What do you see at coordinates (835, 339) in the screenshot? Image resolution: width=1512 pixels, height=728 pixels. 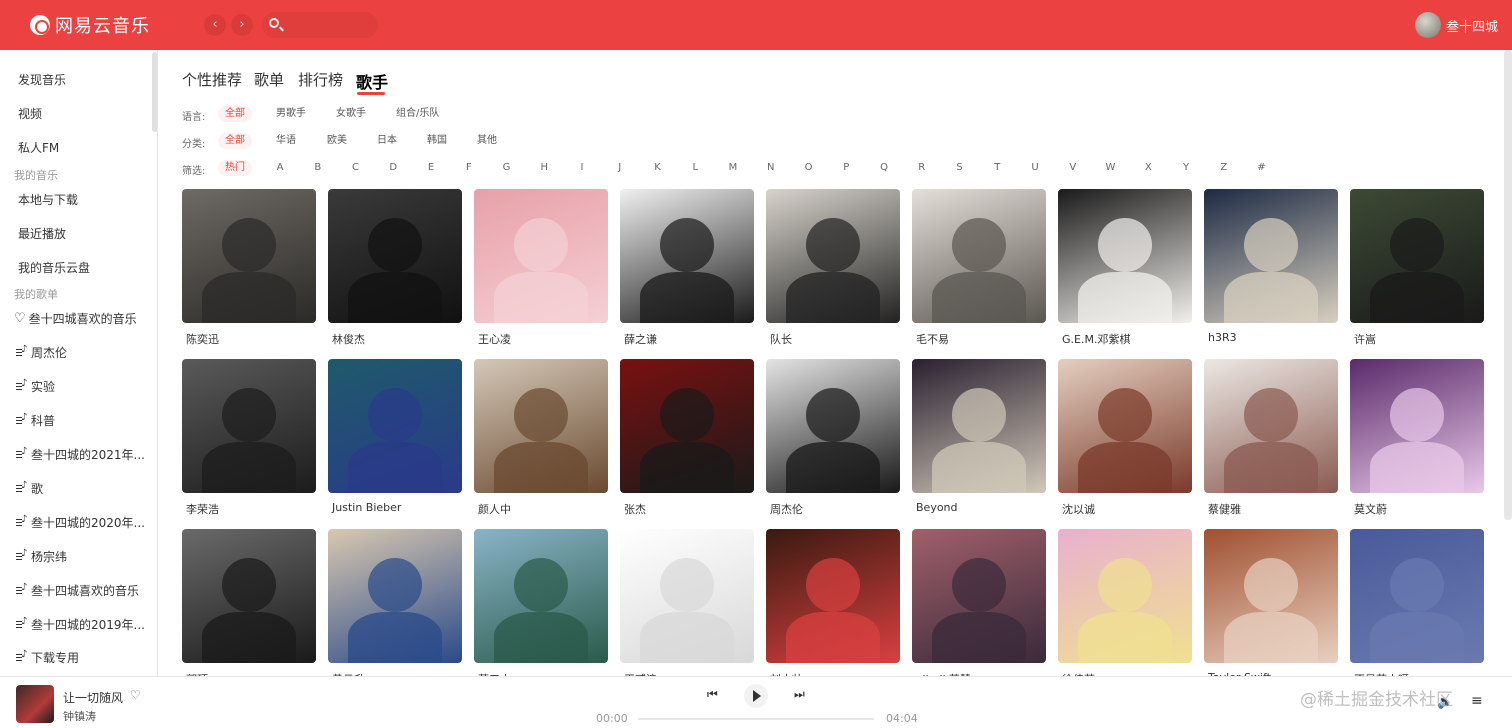 I see `artist-name: 队长` at bounding box center [835, 339].